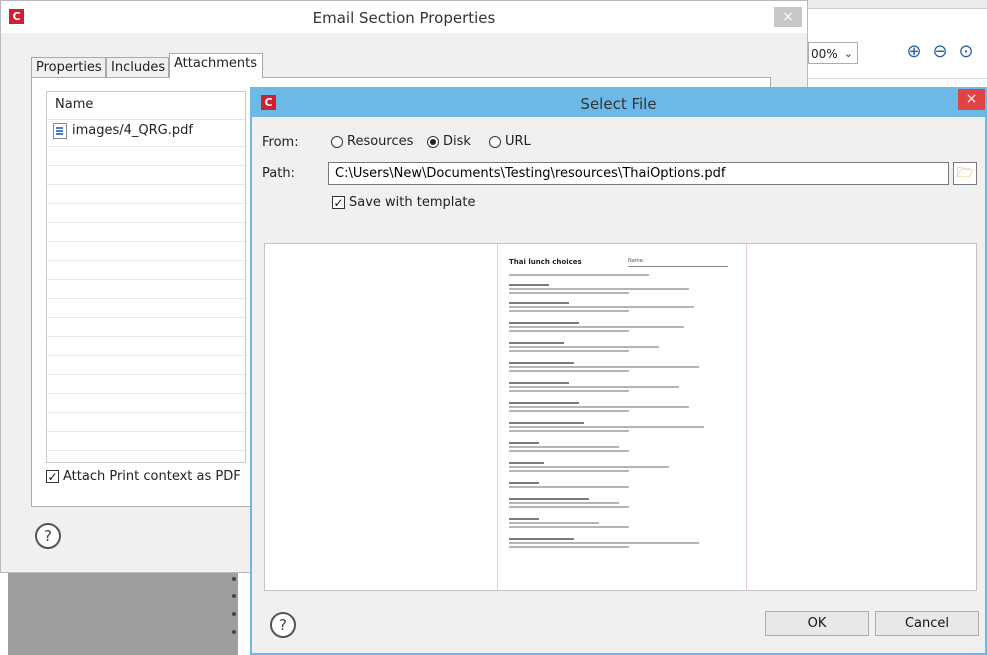 Image resolution: width=987 pixels, height=655 pixels. Describe the element at coordinates (965, 173) in the screenshot. I see `folder-open-icon: 🗁` at that location.